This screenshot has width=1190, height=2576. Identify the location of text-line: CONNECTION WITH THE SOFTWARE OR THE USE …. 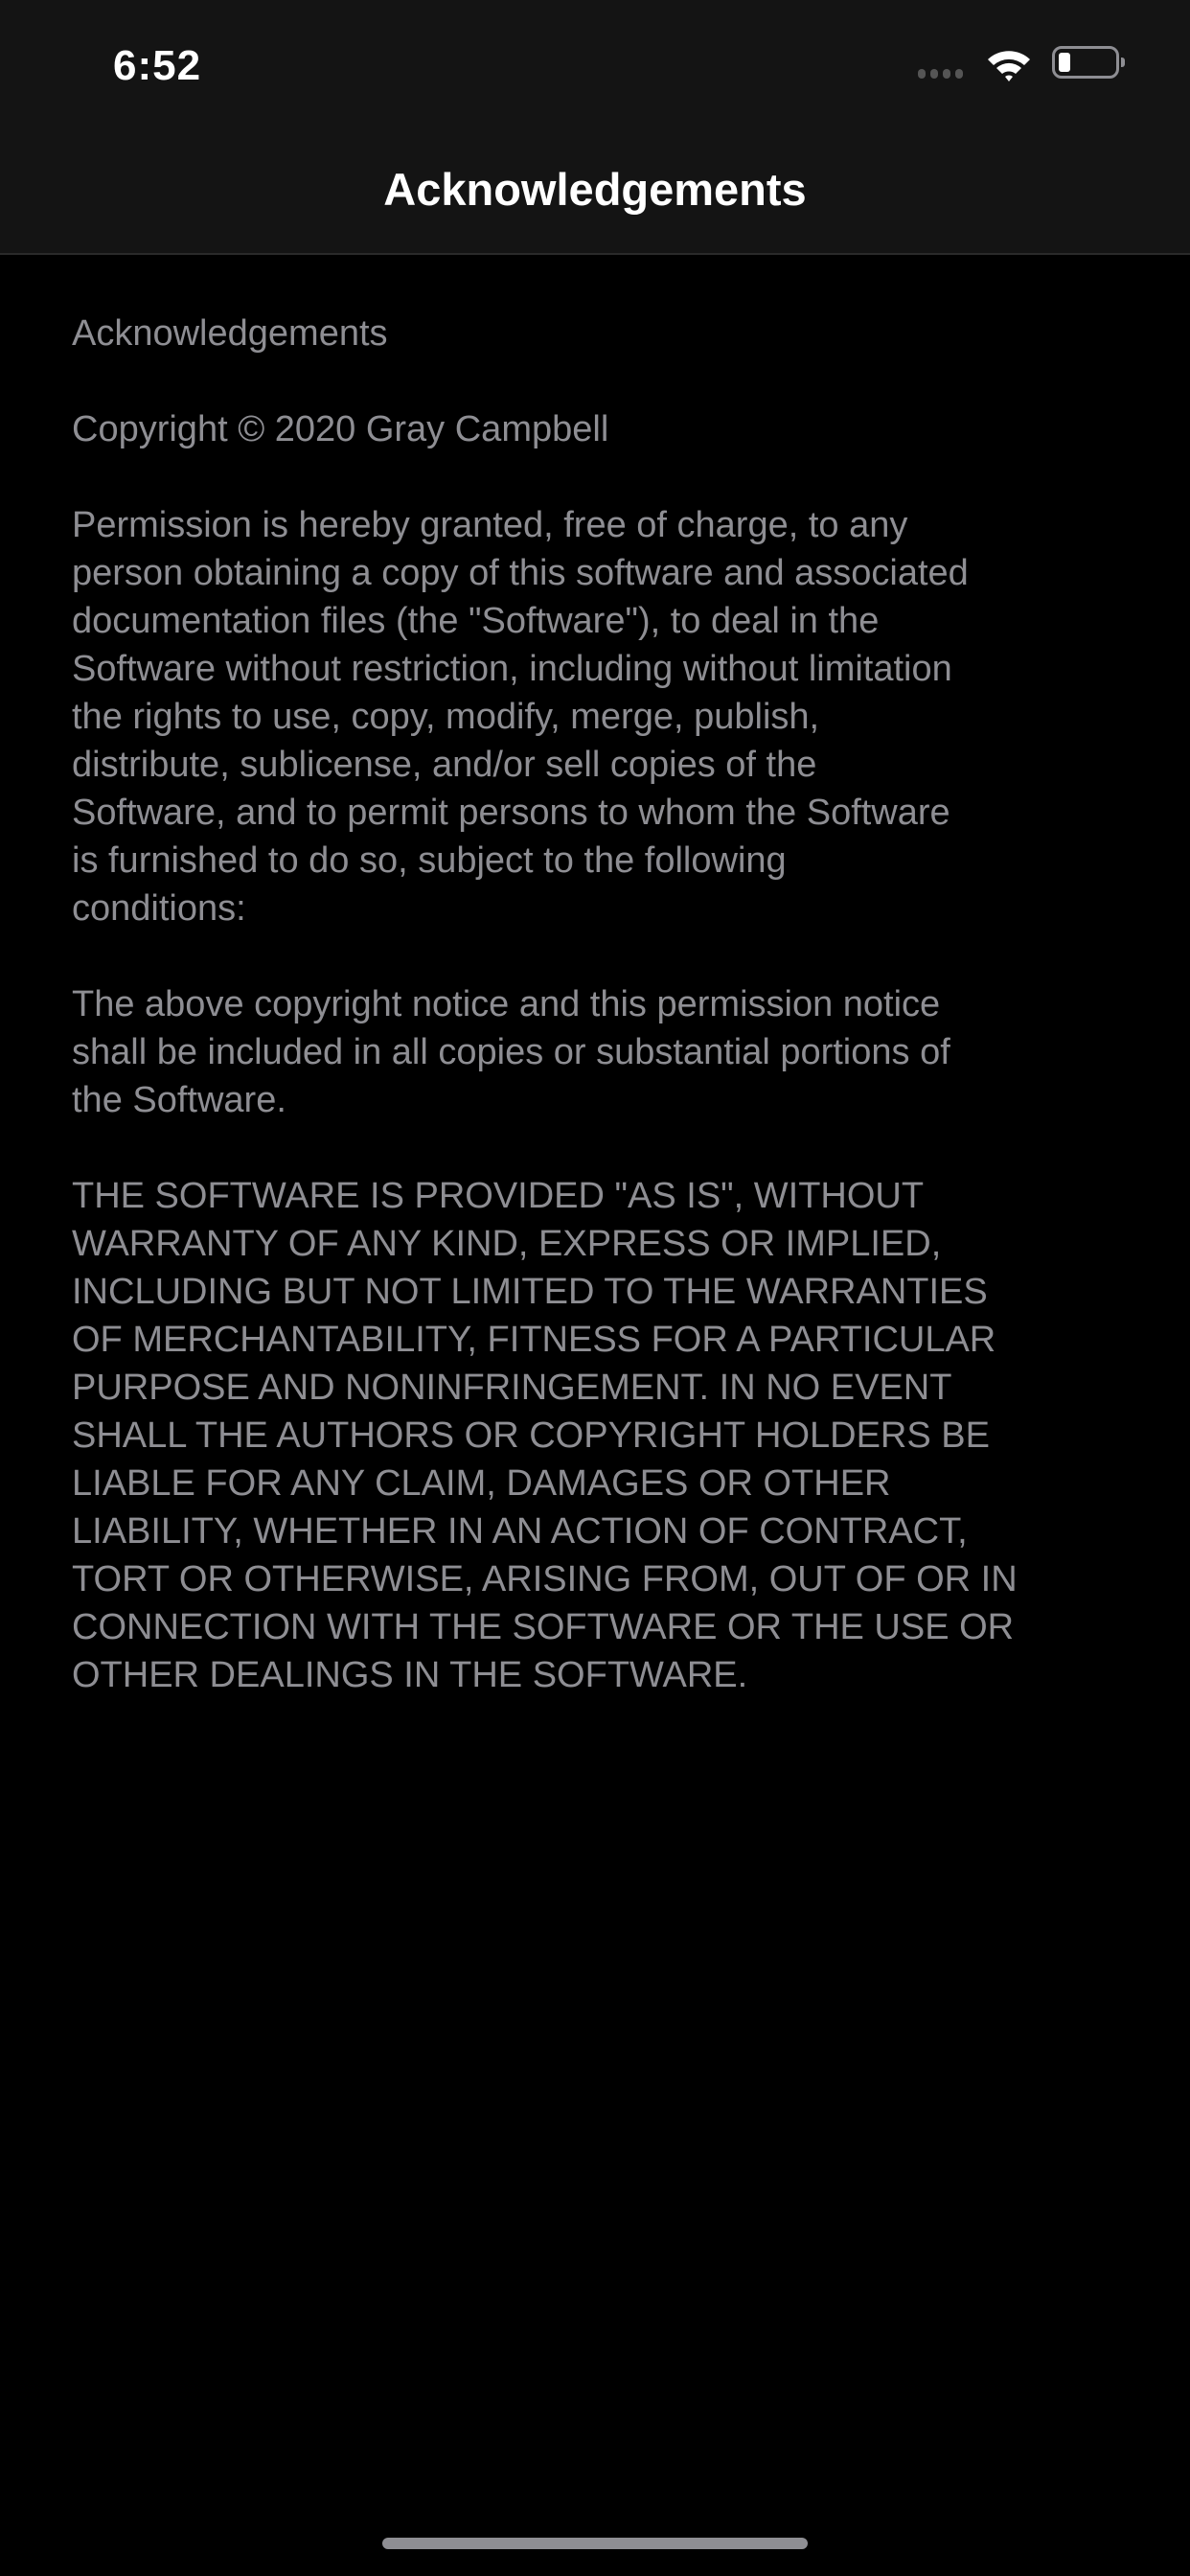
(543, 1627).